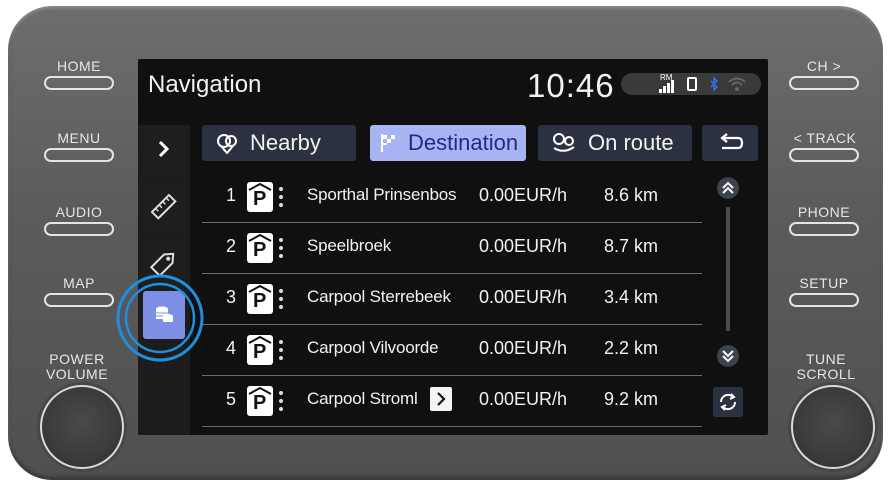 This screenshot has width=891, height=484. What do you see at coordinates (826, 366) in the screenshot?
I see `hw-tune-scroll-label: TUNE SCROLL` at bounding box center [826, 366].